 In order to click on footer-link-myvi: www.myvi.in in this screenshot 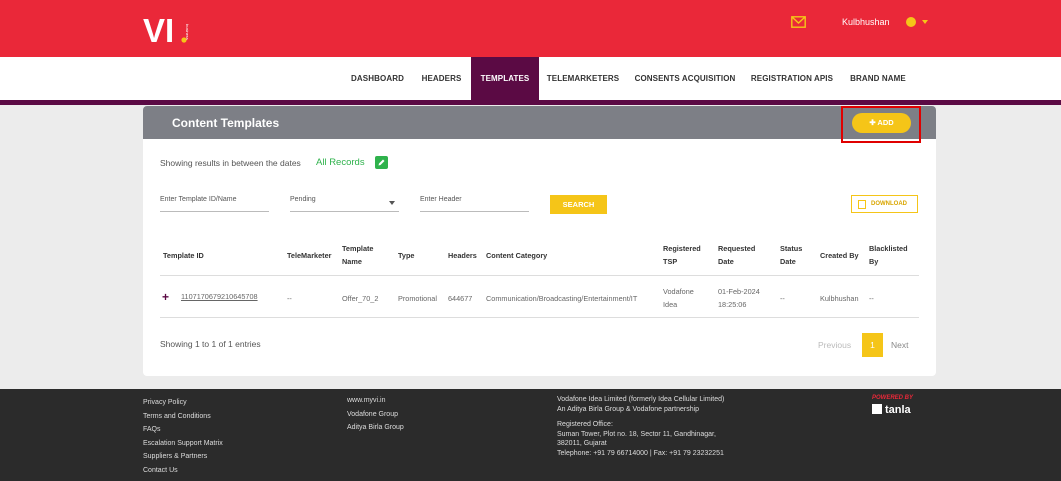, I will do `click(375, 401)`.